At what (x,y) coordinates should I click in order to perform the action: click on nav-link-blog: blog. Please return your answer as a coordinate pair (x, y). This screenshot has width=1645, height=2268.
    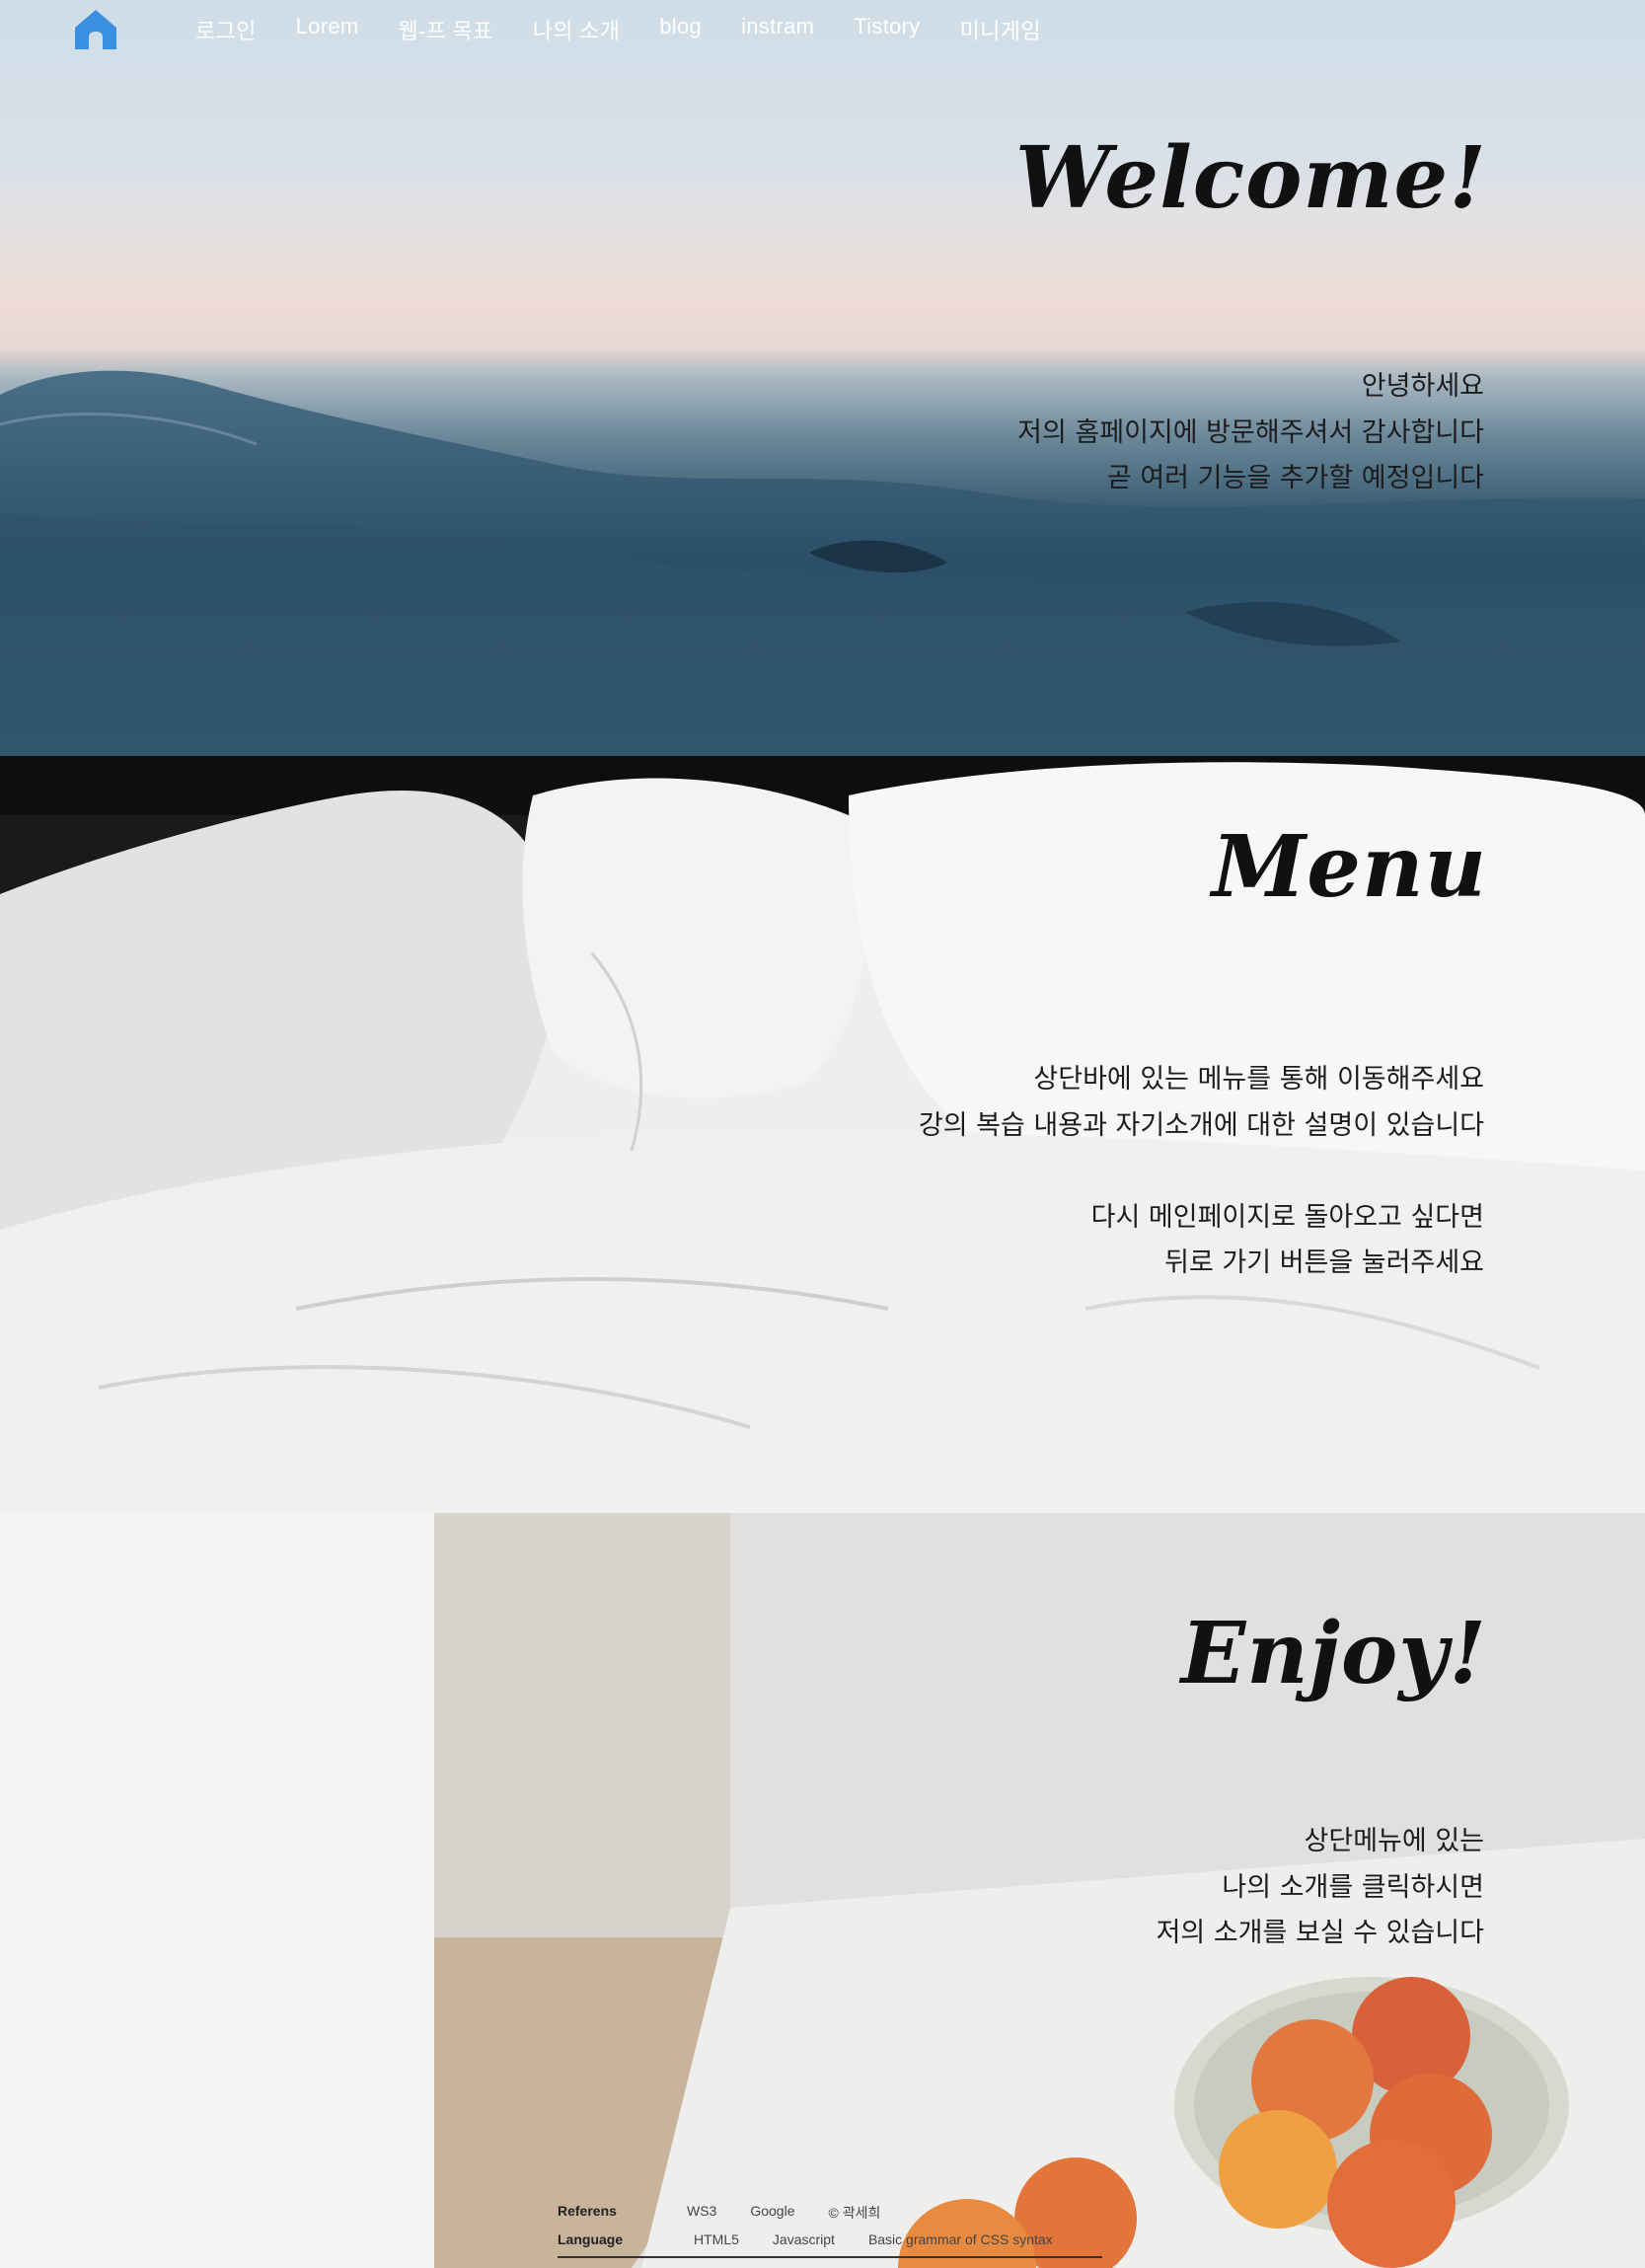
    Looking at the image, I should click on (680, 30).